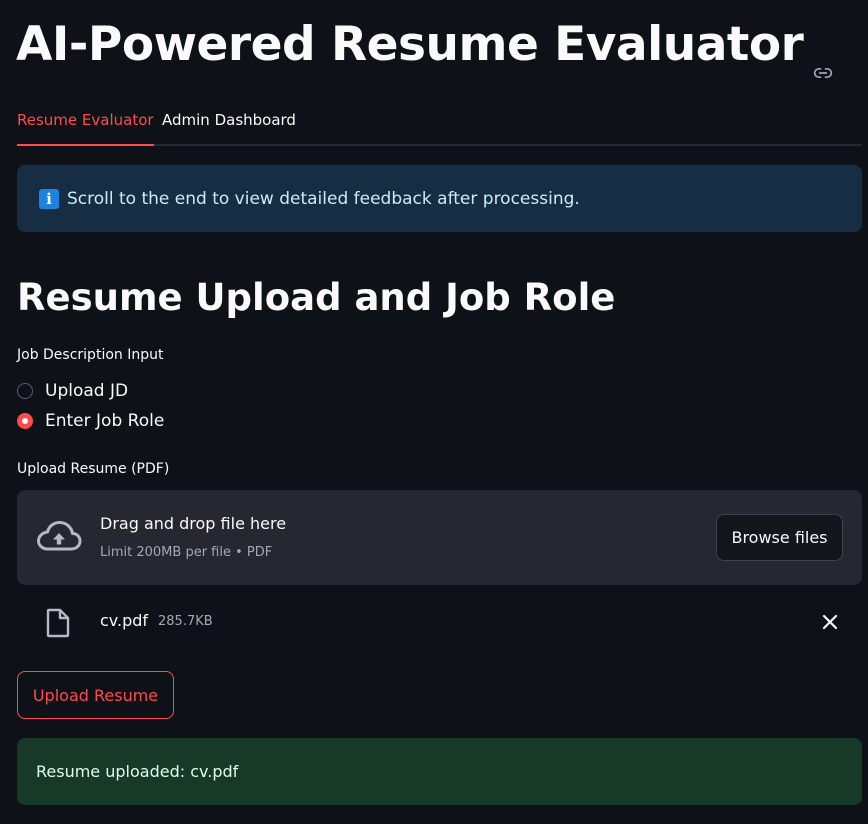  What do you see at coordinates (185, 621) in the screenshot?
I see `uploaded-file-size: 285.7KB` at bounding box center [185, 621].